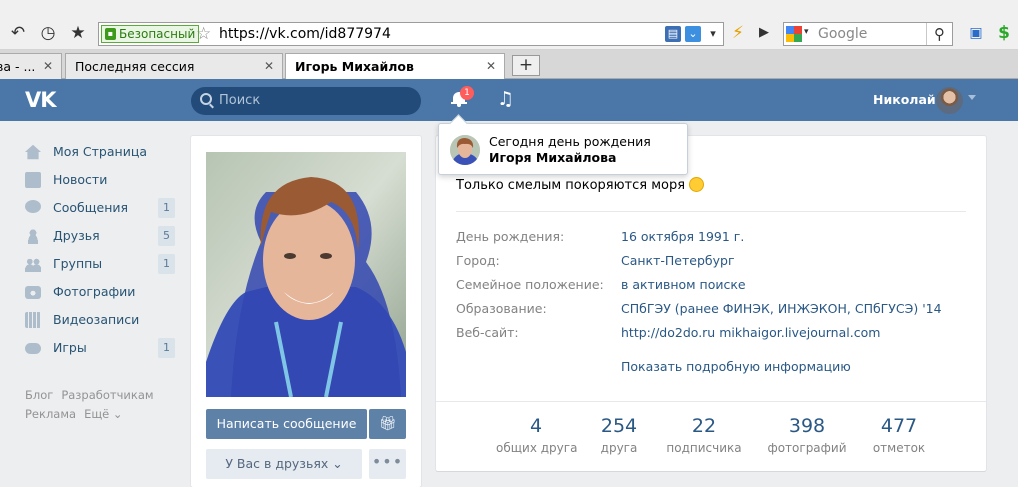 This screenshot has height=487, width=1018. Describe the element at coordinates (736, 367) in the screenshot. I see `show-more-info-link: Показать подробную информацию` at that location.